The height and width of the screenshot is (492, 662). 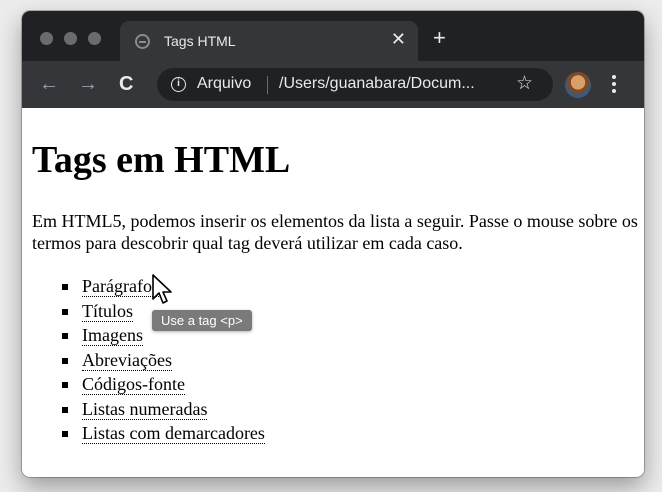 I want to click on tooltip: Use a tag <p>, so click(x=202, y=320).